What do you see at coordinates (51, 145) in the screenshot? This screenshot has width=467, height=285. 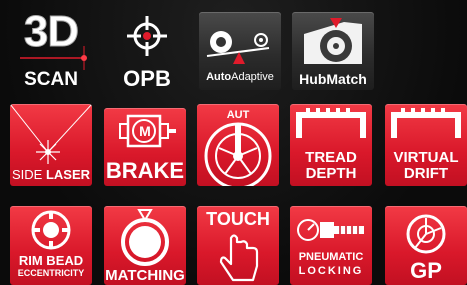 I see `side-laser-tile: SIDE LASER` at bounding box center [51, 145].